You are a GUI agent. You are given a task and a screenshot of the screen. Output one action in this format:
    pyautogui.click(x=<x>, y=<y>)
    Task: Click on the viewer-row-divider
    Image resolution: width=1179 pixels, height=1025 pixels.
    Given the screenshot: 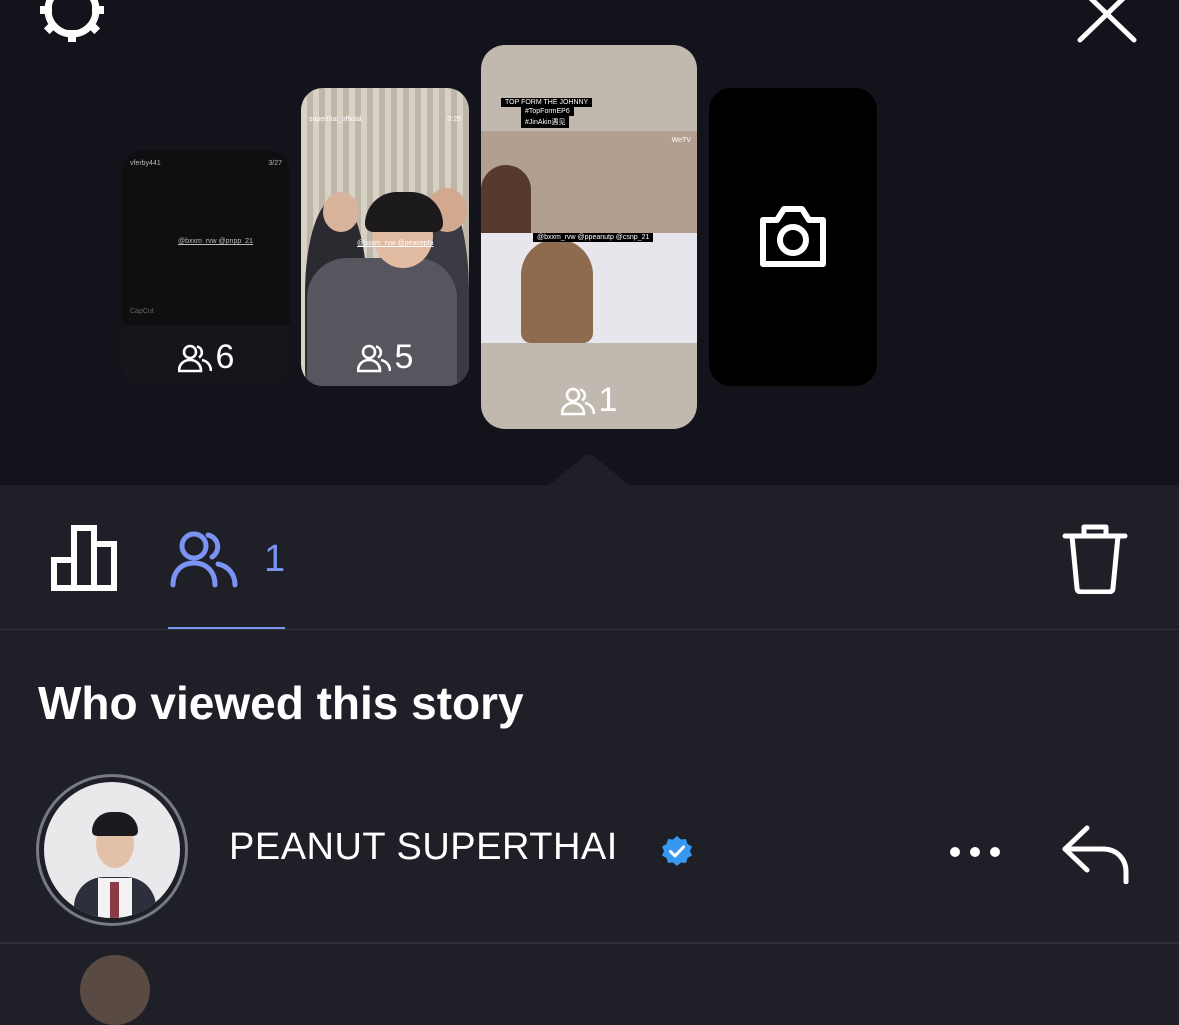 What is the action you would take?
    pyautogui.click(x=589, y=943)
    